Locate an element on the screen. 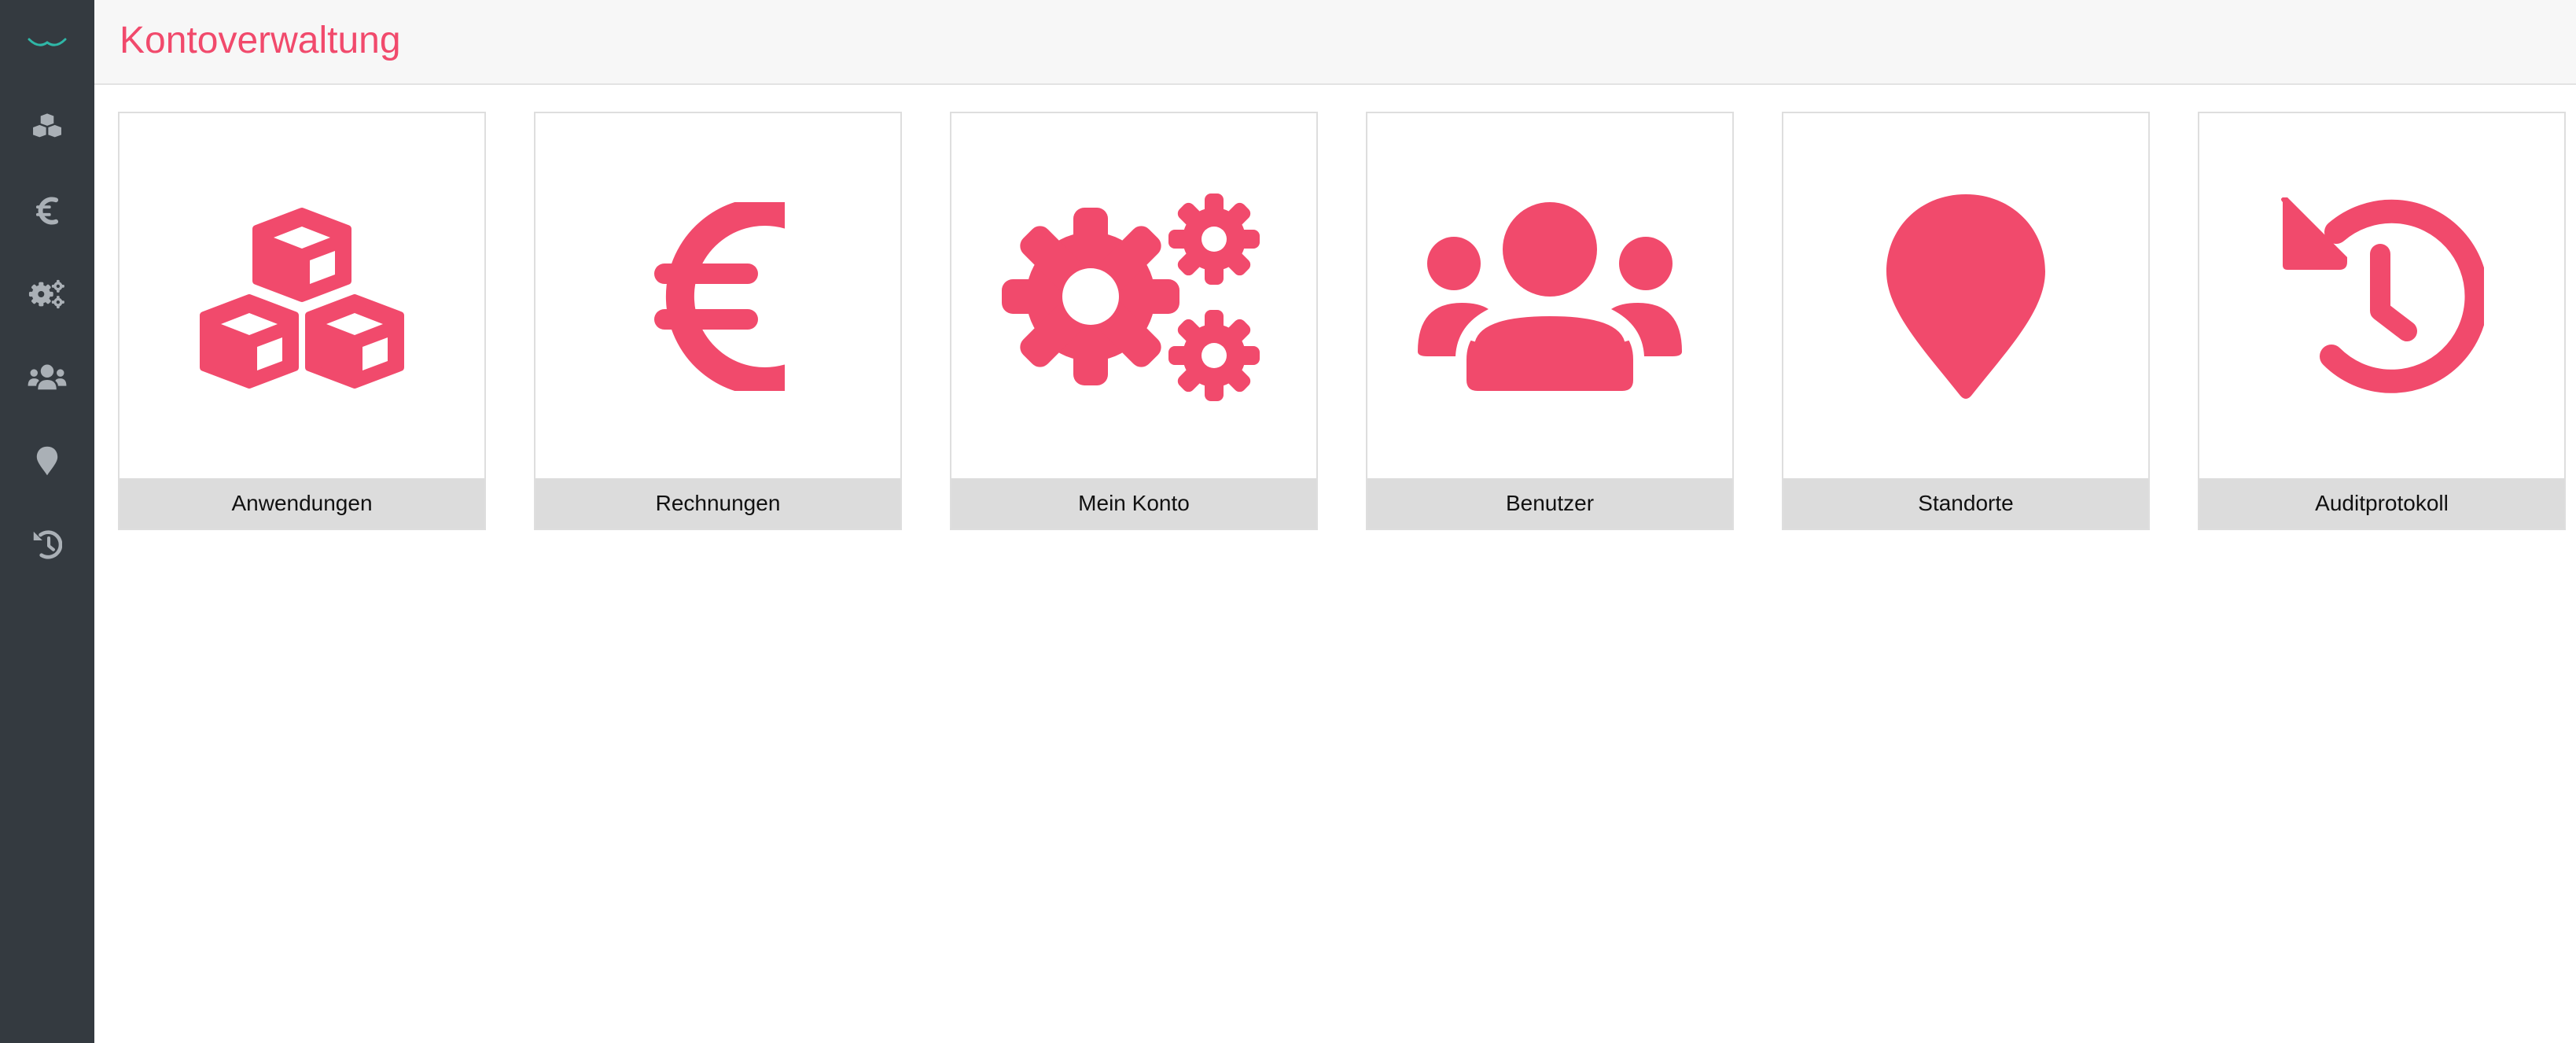  tile-mein-konto: Mein Konto is located at coordinates (1134, 321).